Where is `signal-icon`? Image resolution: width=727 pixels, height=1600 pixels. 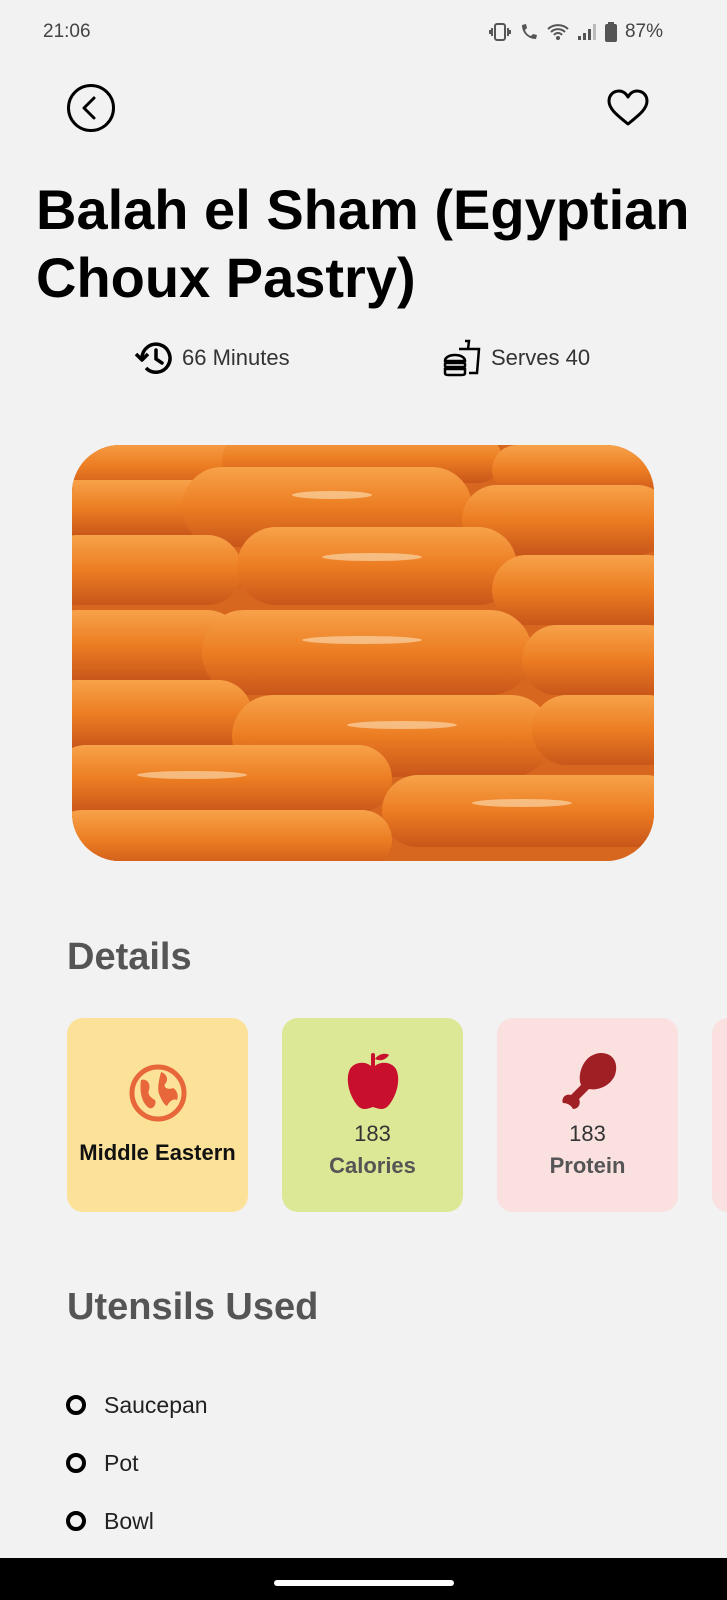
signal-icon is located at coordinates (586, 32).